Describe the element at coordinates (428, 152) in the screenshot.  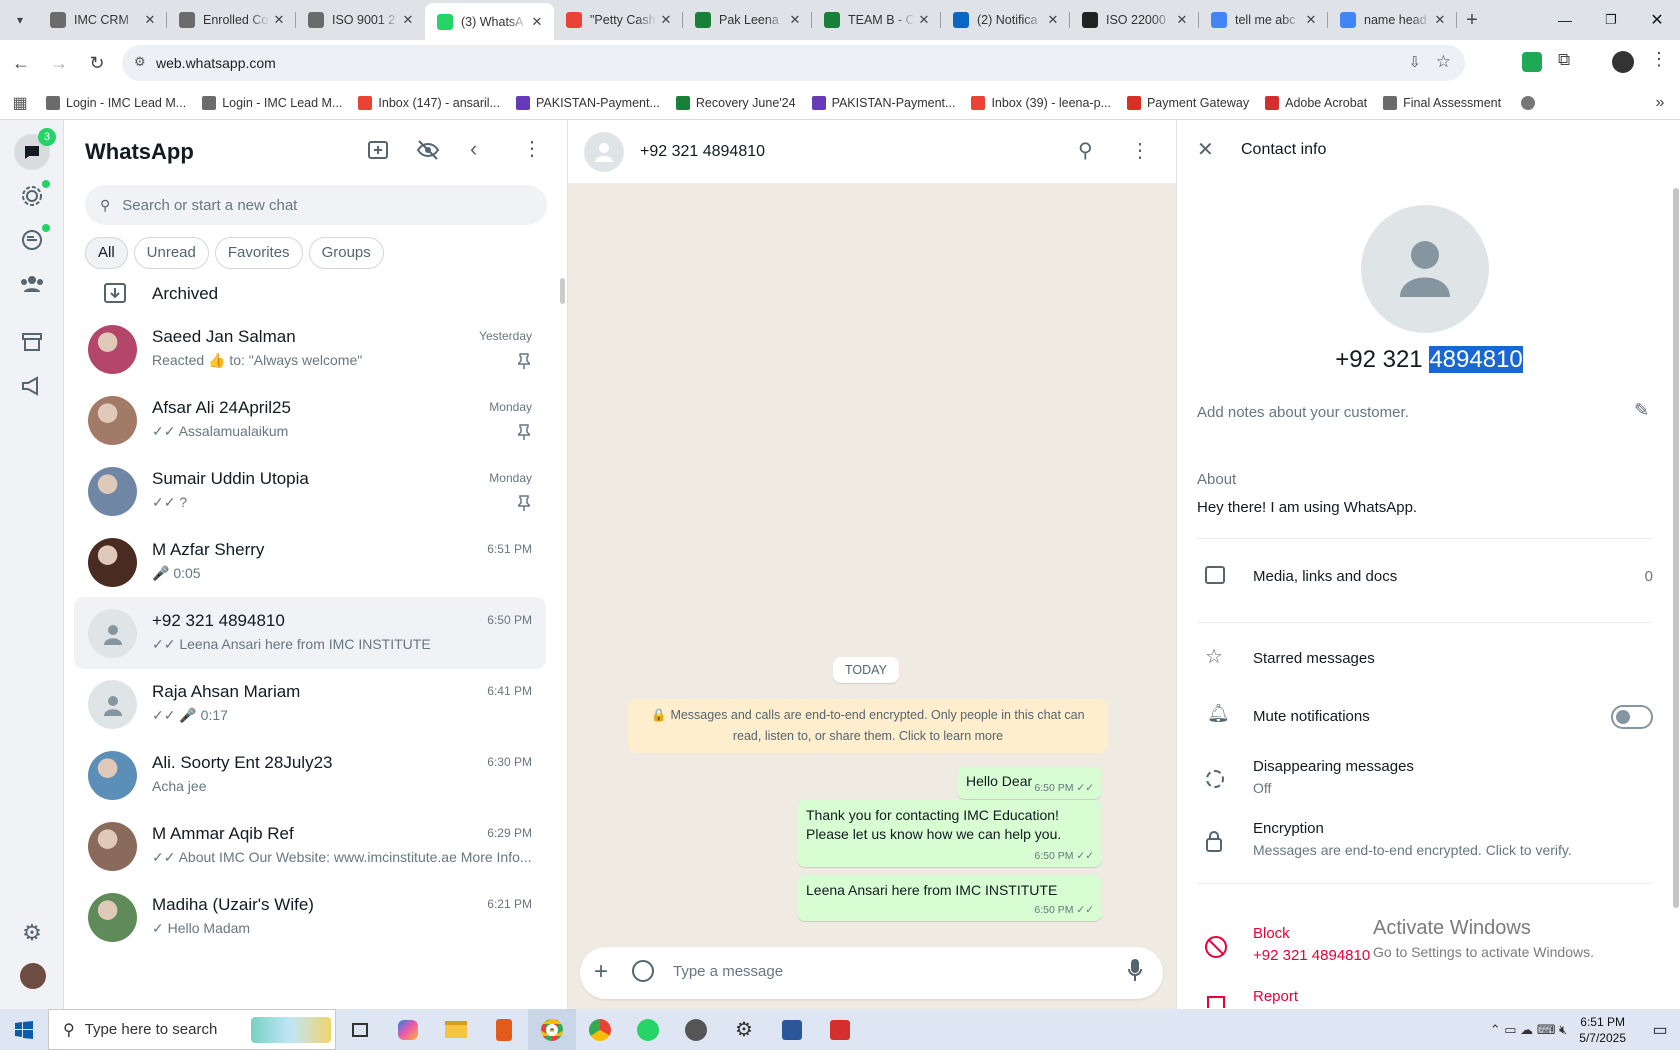
I see `hidden-eye-icon` at that location.